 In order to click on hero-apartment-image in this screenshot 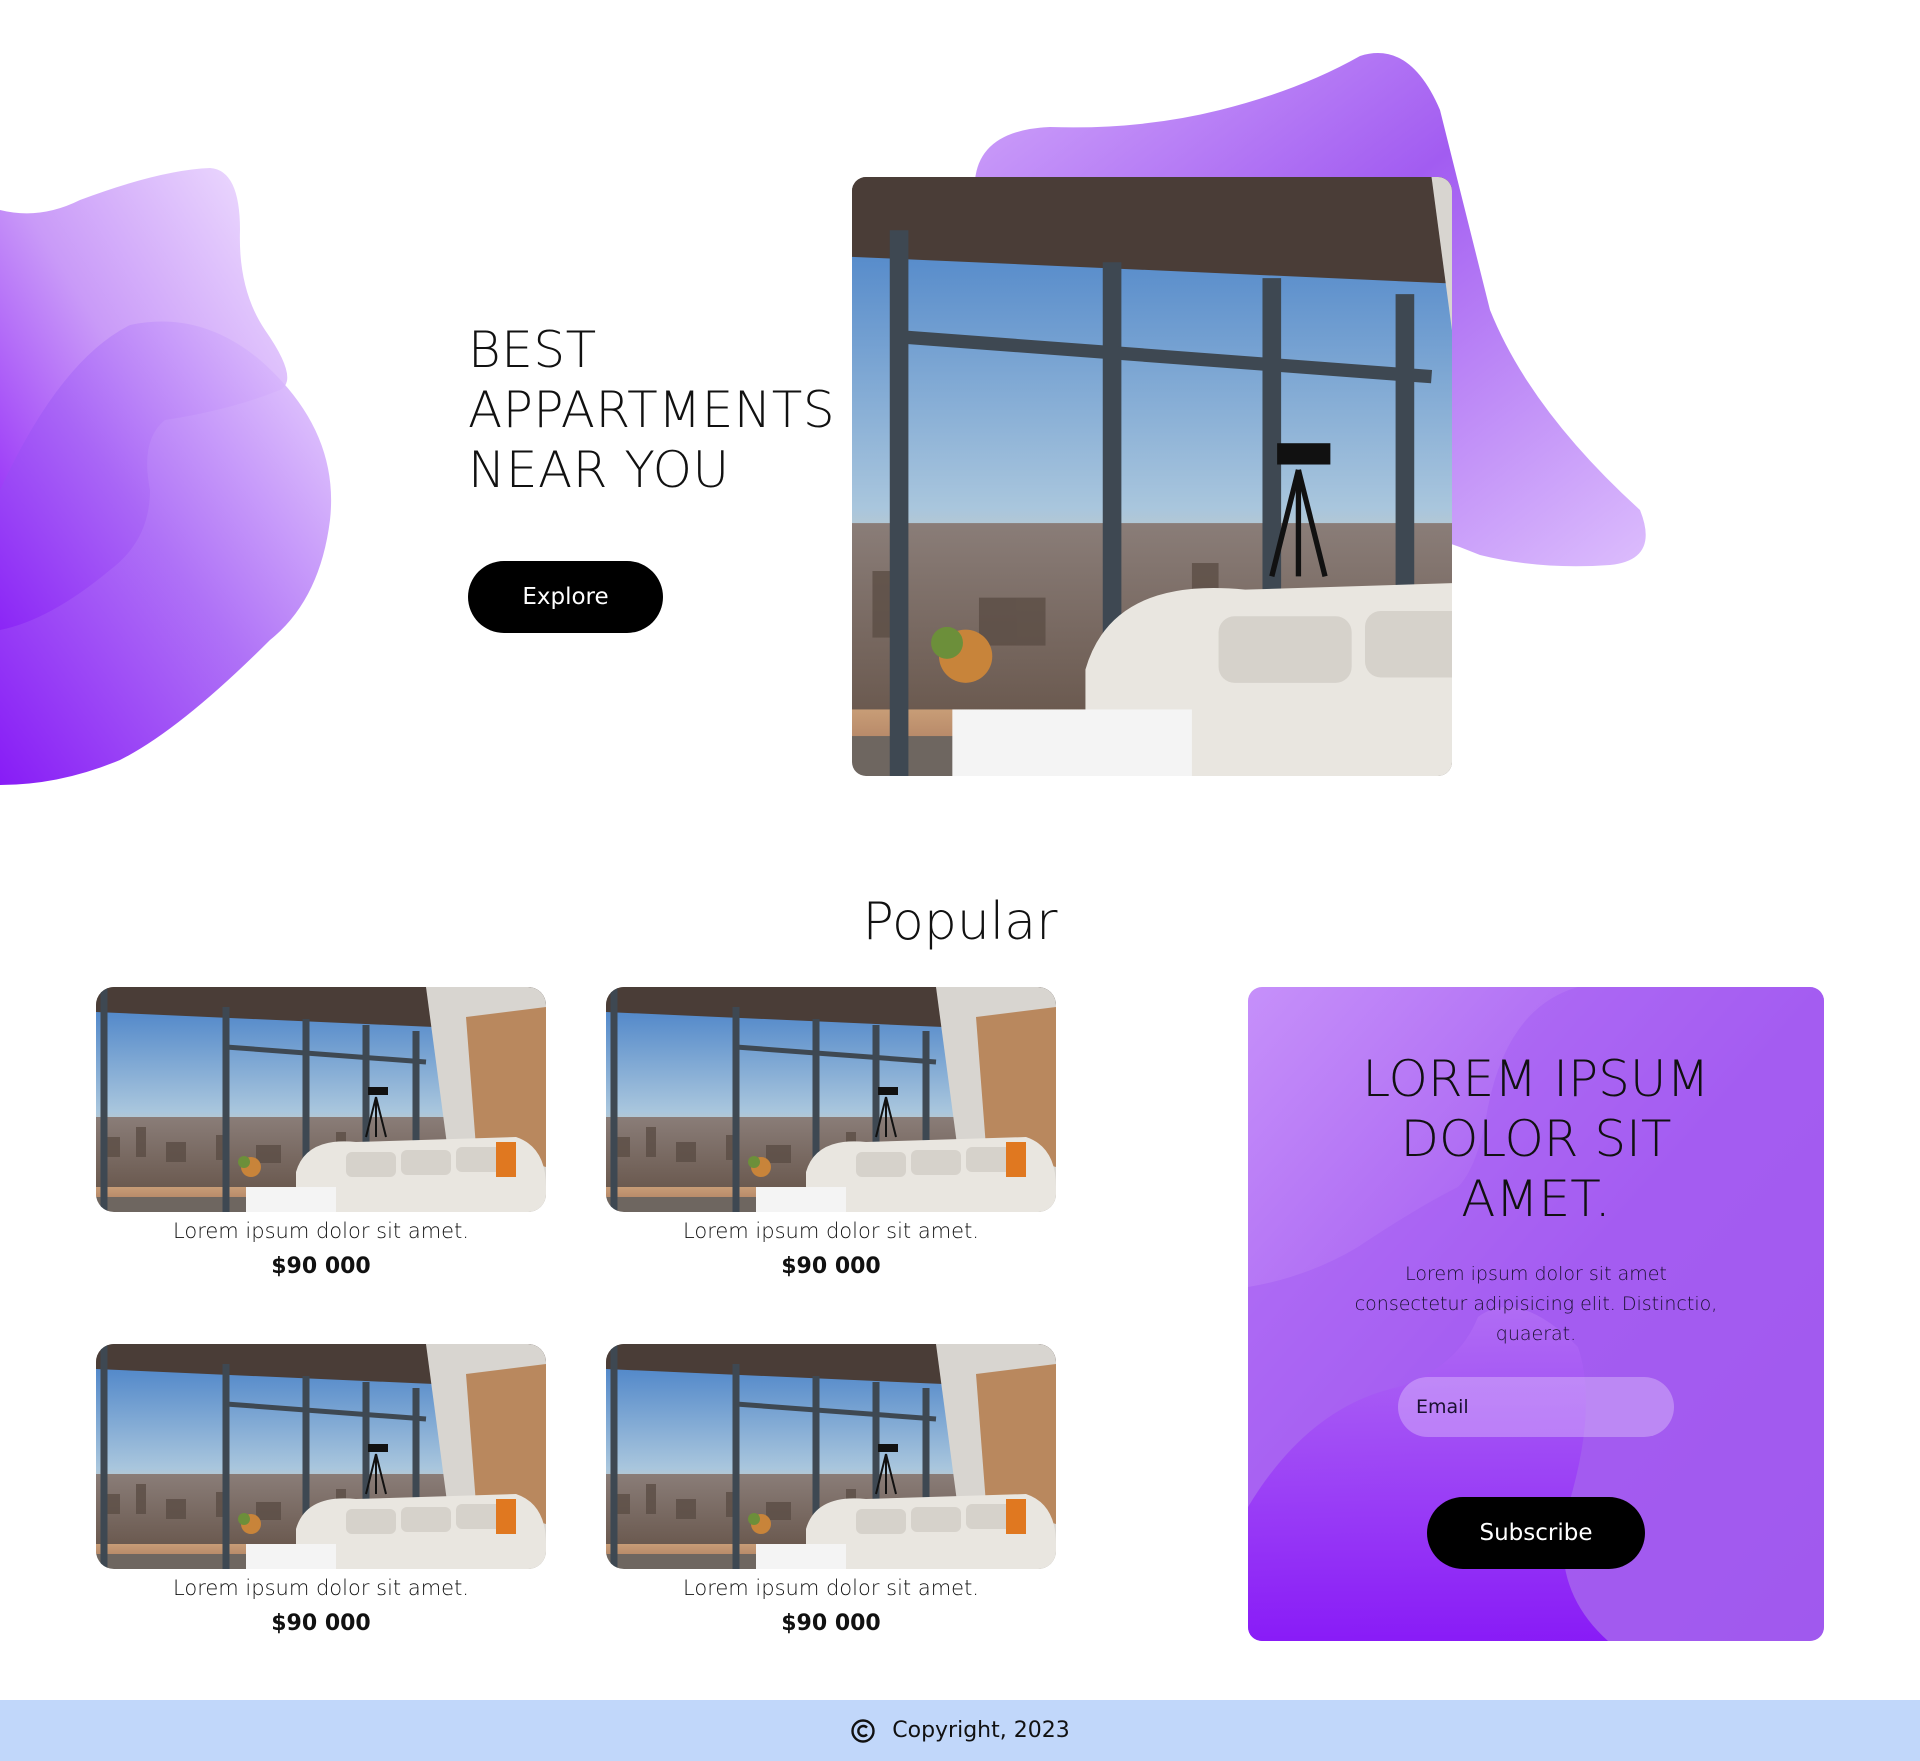, I will do `click(1152, 476)`.